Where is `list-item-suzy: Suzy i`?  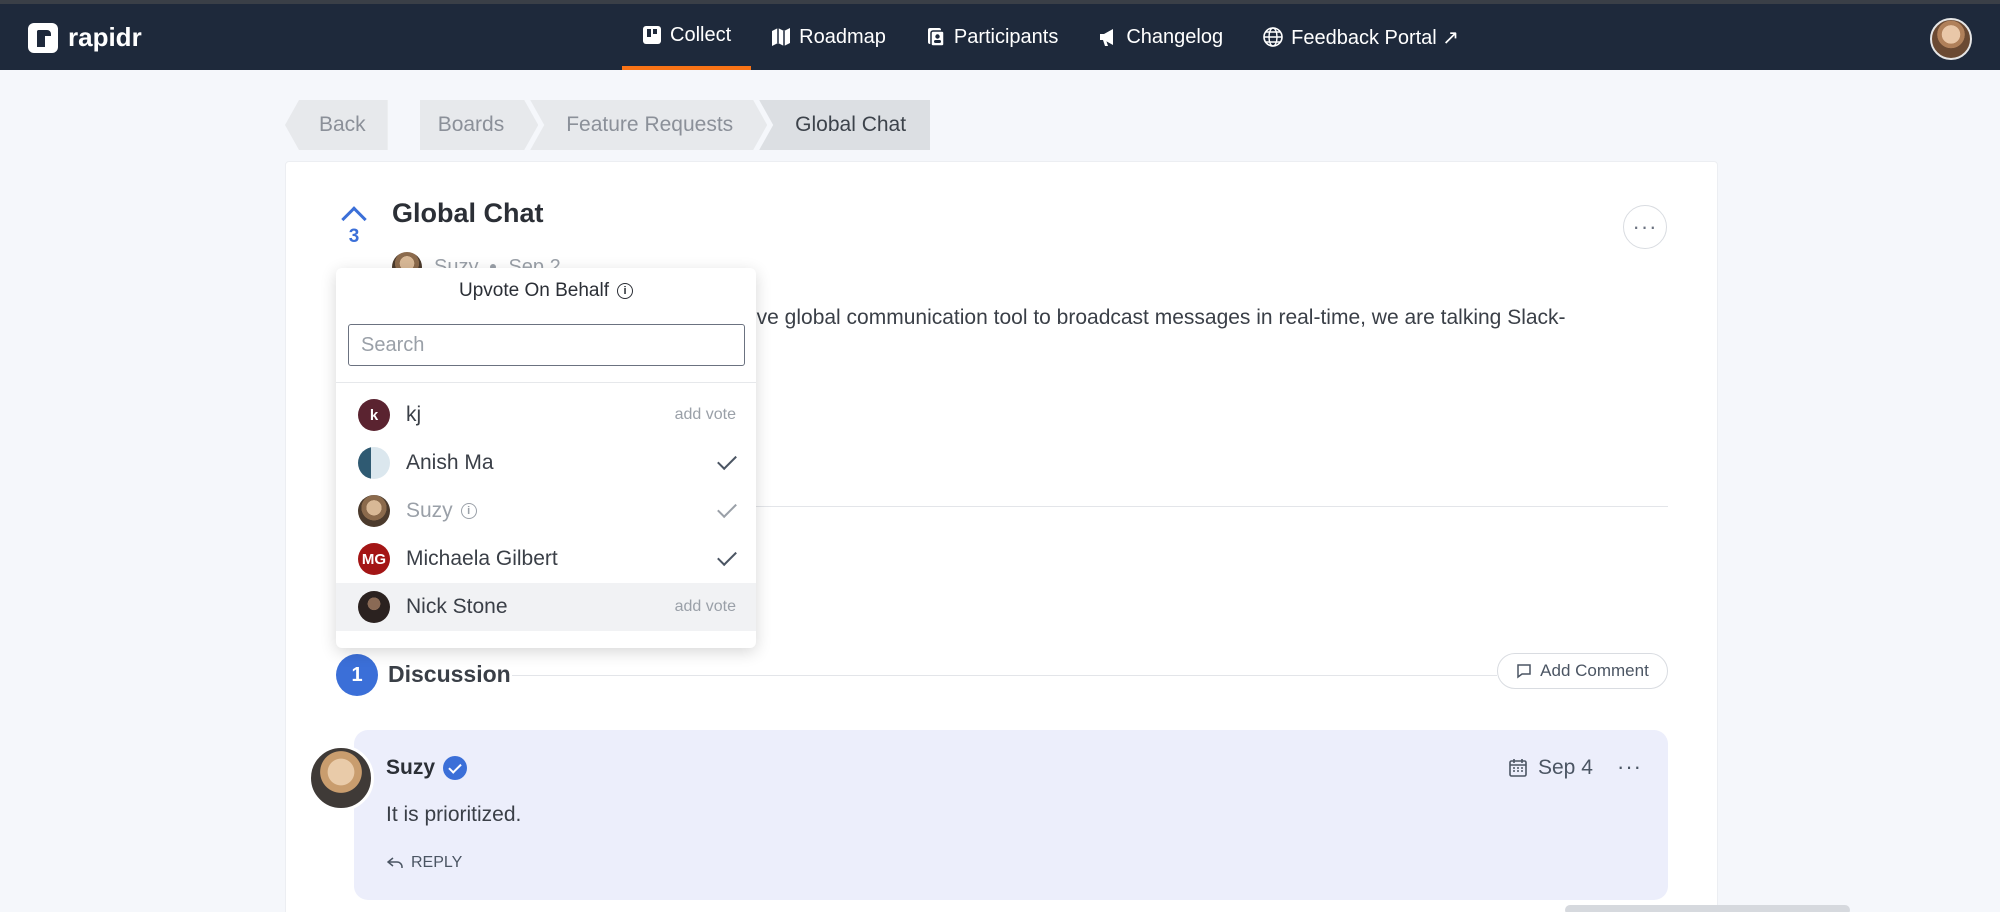
list-item-suzy: Suzy i is located at coordinates (546, 511).